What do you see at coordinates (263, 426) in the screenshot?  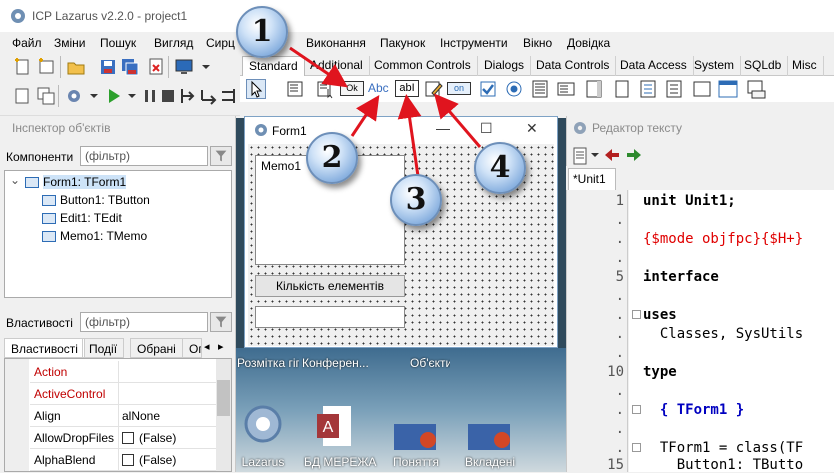 I see `lazarus-desktop-icon` at bounding box center [263, 426].